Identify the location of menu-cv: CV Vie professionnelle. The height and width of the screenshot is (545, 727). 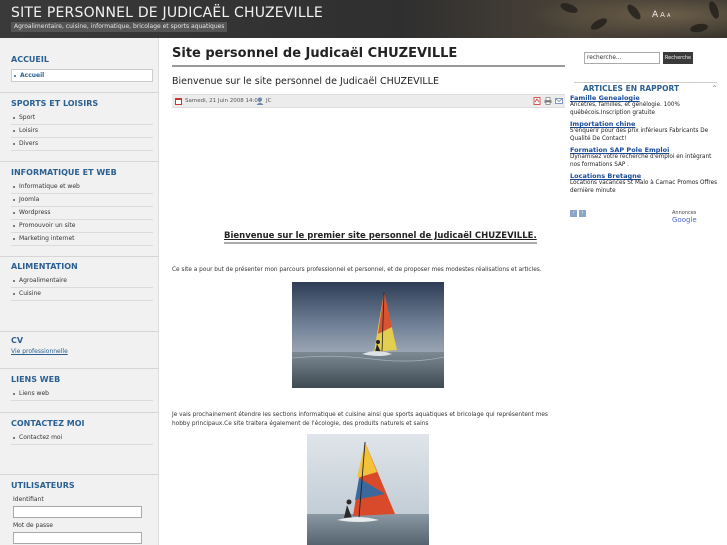
(79, 345).